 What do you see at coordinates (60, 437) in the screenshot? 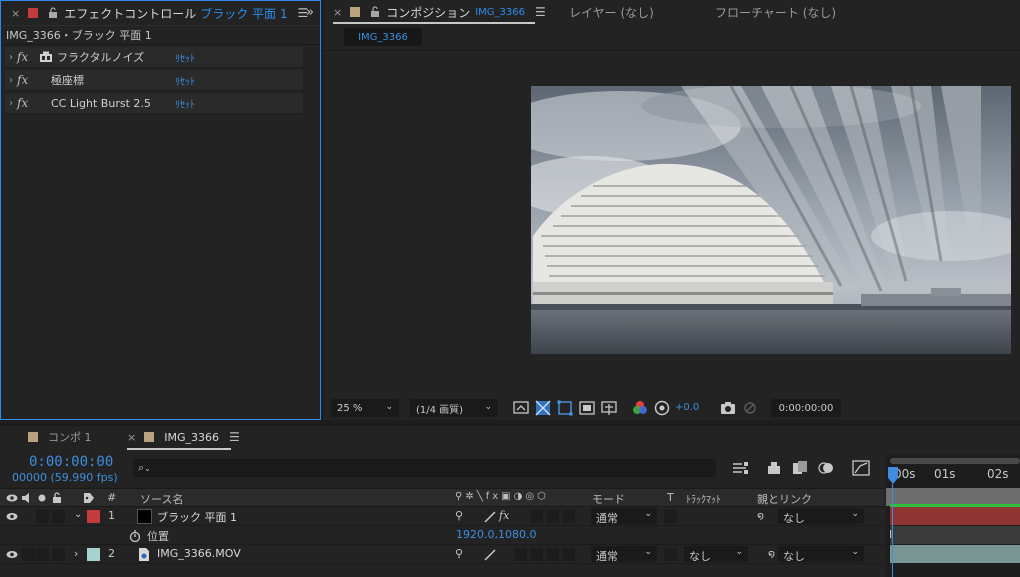
I see `timeline-tab-comp1: コンポ 1` at bounding box center [60, 437].